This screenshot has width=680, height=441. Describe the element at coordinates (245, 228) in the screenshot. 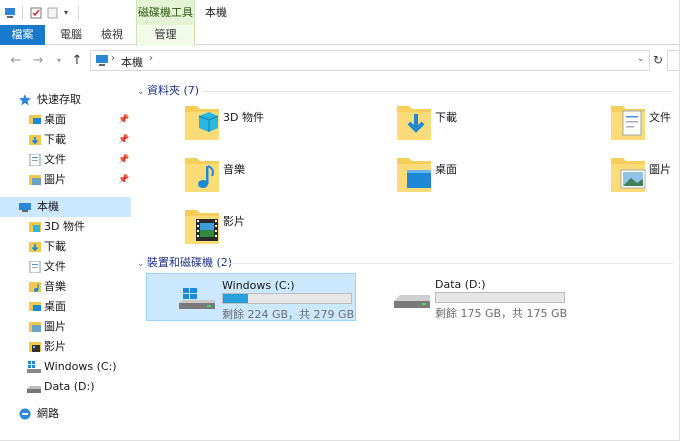

I see `folder-videos: 影片` at that location.